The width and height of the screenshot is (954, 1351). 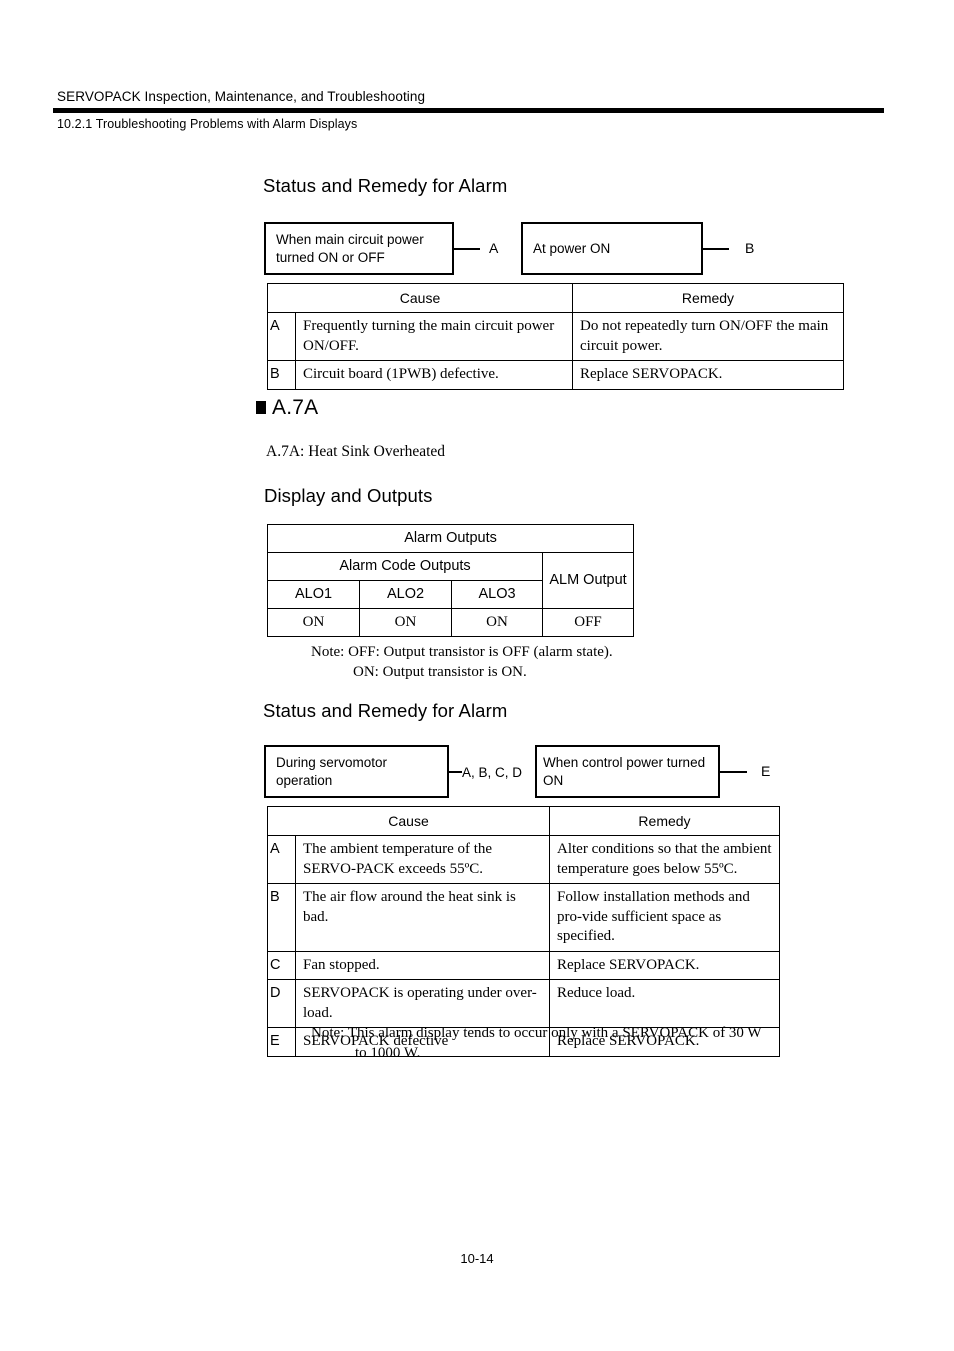 I want to click on flow-label-b: B, so click(x=750, y=248).